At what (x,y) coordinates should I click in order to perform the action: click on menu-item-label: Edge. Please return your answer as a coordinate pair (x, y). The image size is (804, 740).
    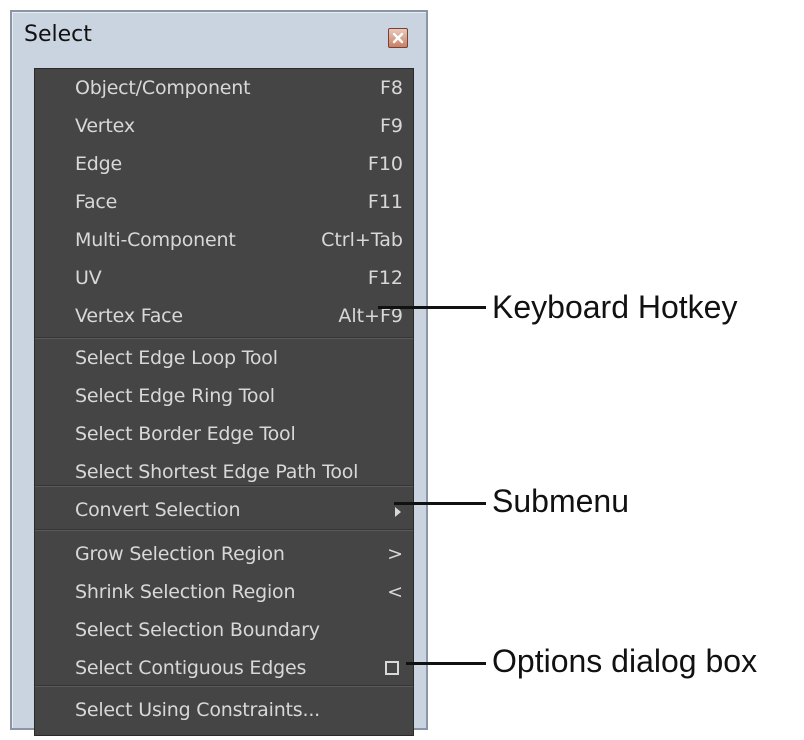
    Looking at the image, I should click on (99, 164).